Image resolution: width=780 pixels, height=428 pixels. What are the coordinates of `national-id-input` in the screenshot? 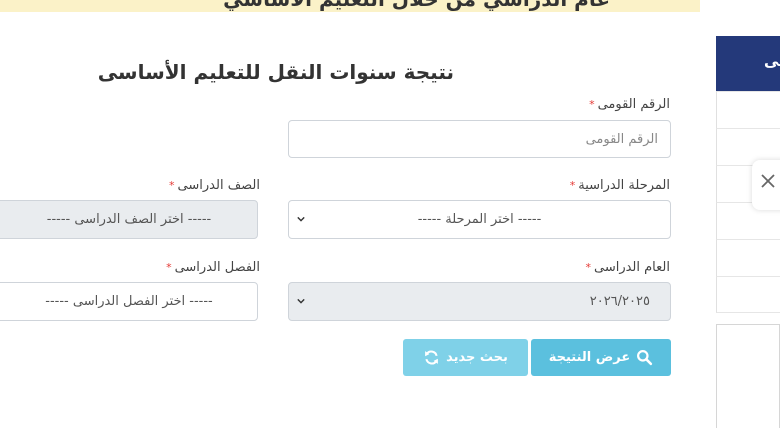 It's located at (479, 139).